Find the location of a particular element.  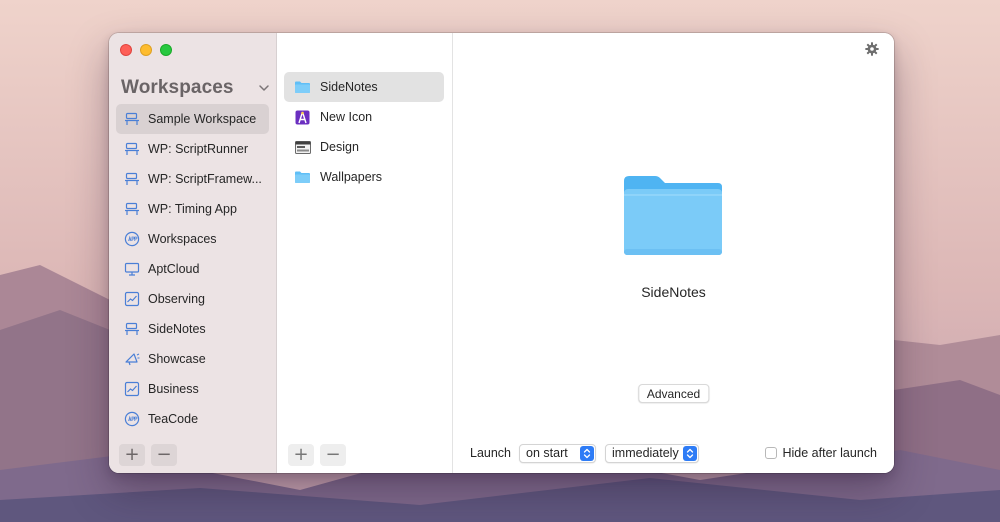

hide-after-launch-option: Hide after launch is located at coordinates (821, 453).